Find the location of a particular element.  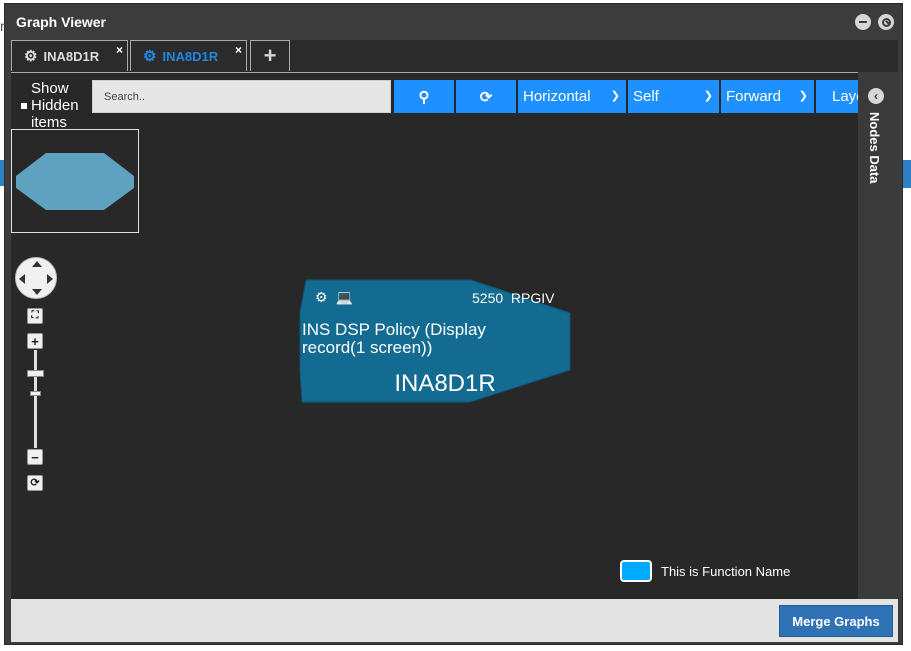

checkbox-icon is located at coordinates (24, 106).